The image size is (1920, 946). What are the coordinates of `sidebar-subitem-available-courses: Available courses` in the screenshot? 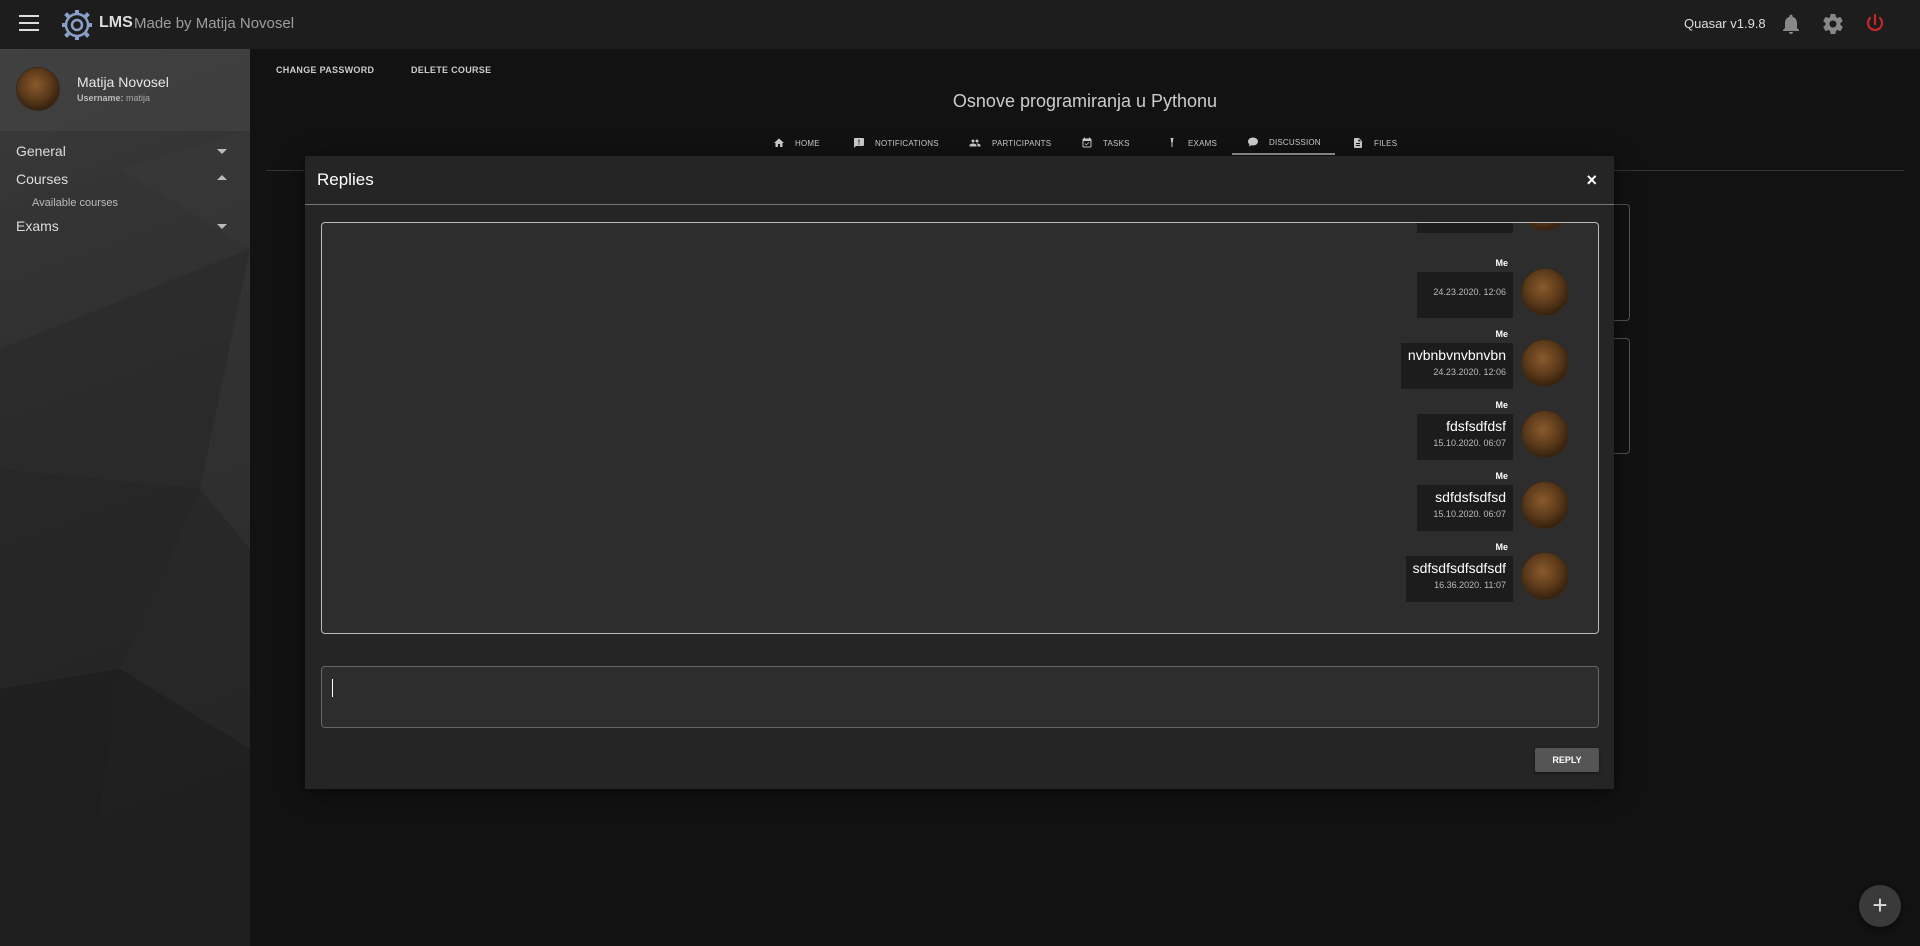 It's located at (75, 203).